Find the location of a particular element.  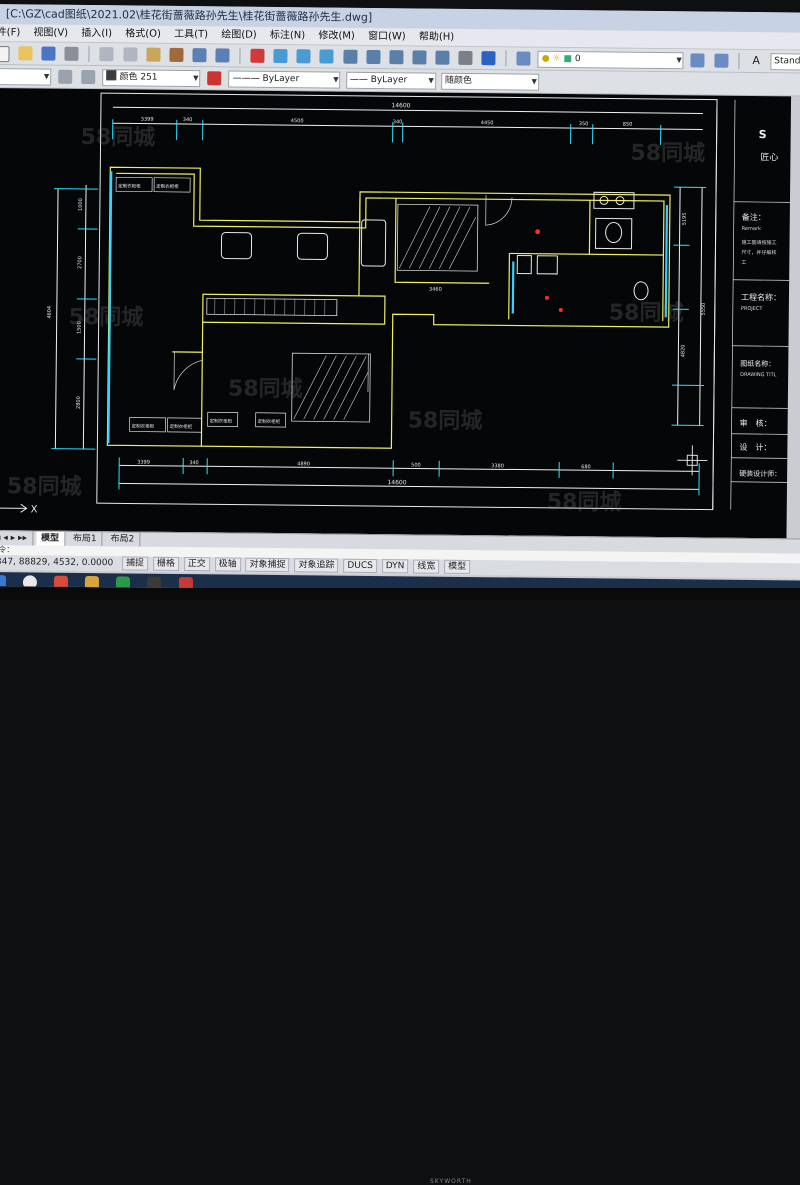

line-sample: —— is located at coordinates (359, 80).